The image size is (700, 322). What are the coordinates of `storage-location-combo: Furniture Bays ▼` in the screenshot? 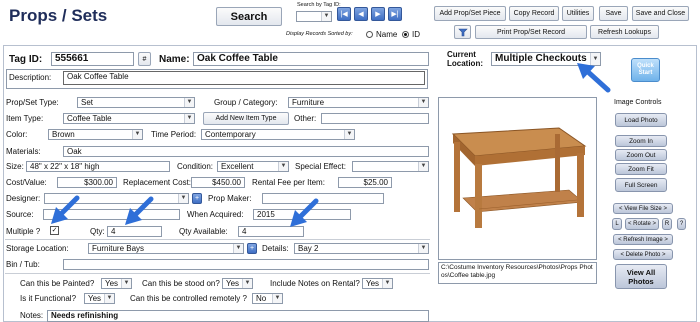 It's located at (166, 248).